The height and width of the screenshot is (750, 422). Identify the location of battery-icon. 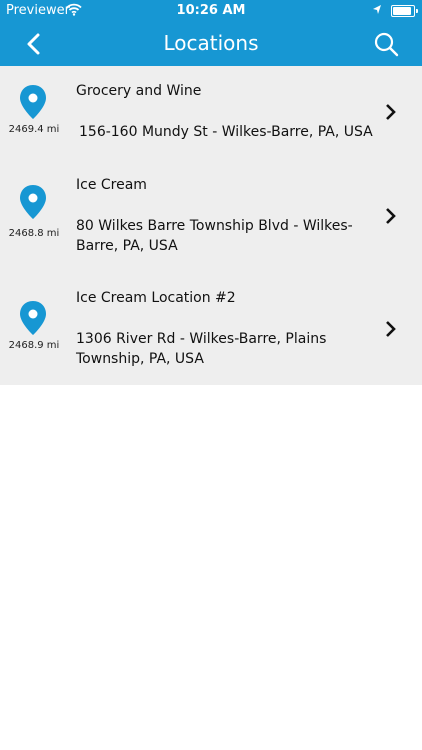
(404, 11).